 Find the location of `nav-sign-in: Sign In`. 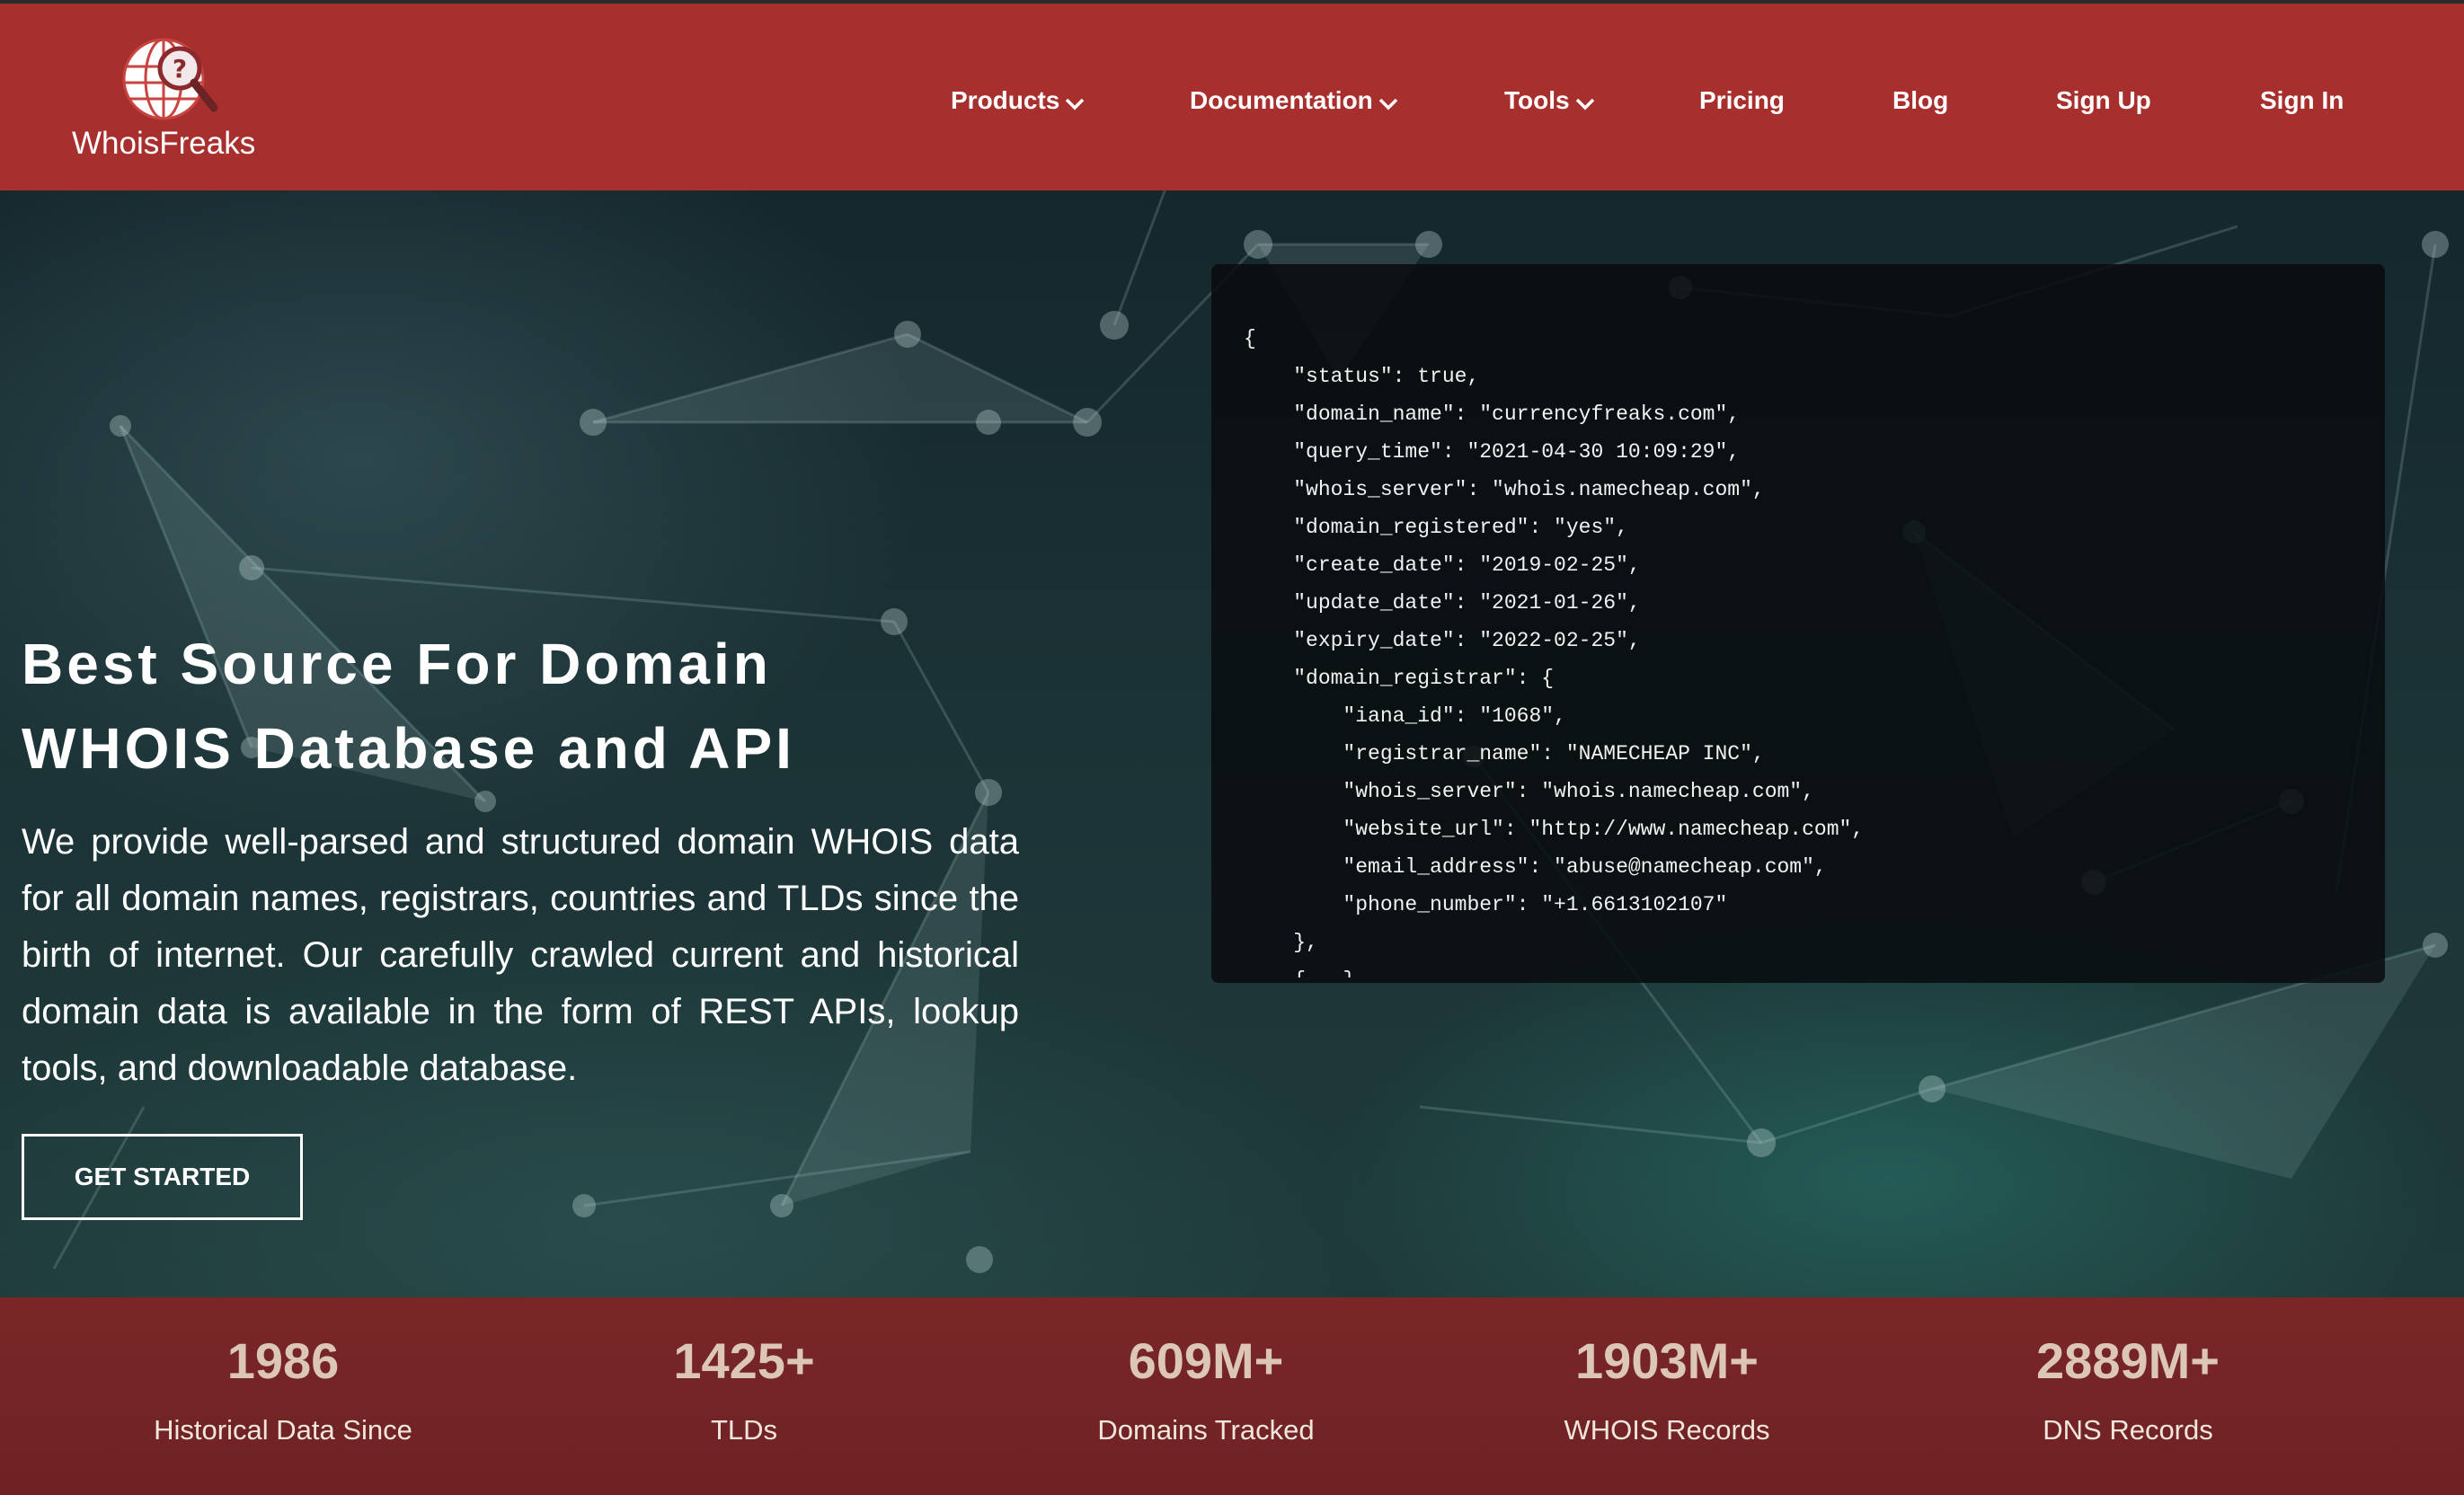

nav-sign-in: Sign In is located at coordinates (2302, 101).